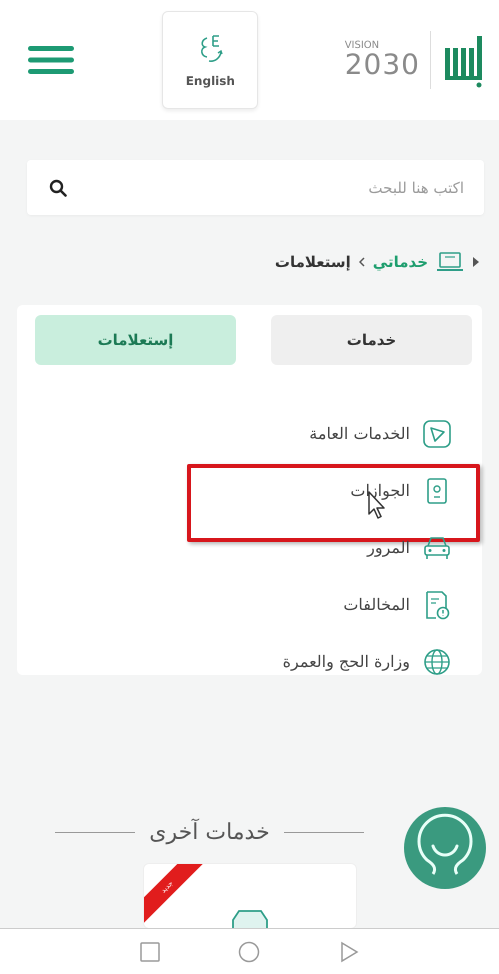 Image resolution: width=499 pixels, height=974 pixels. Describe the element at coordinates (209, 832) in the screenshot. I see `section-title: خدمات آخرى` at that location.